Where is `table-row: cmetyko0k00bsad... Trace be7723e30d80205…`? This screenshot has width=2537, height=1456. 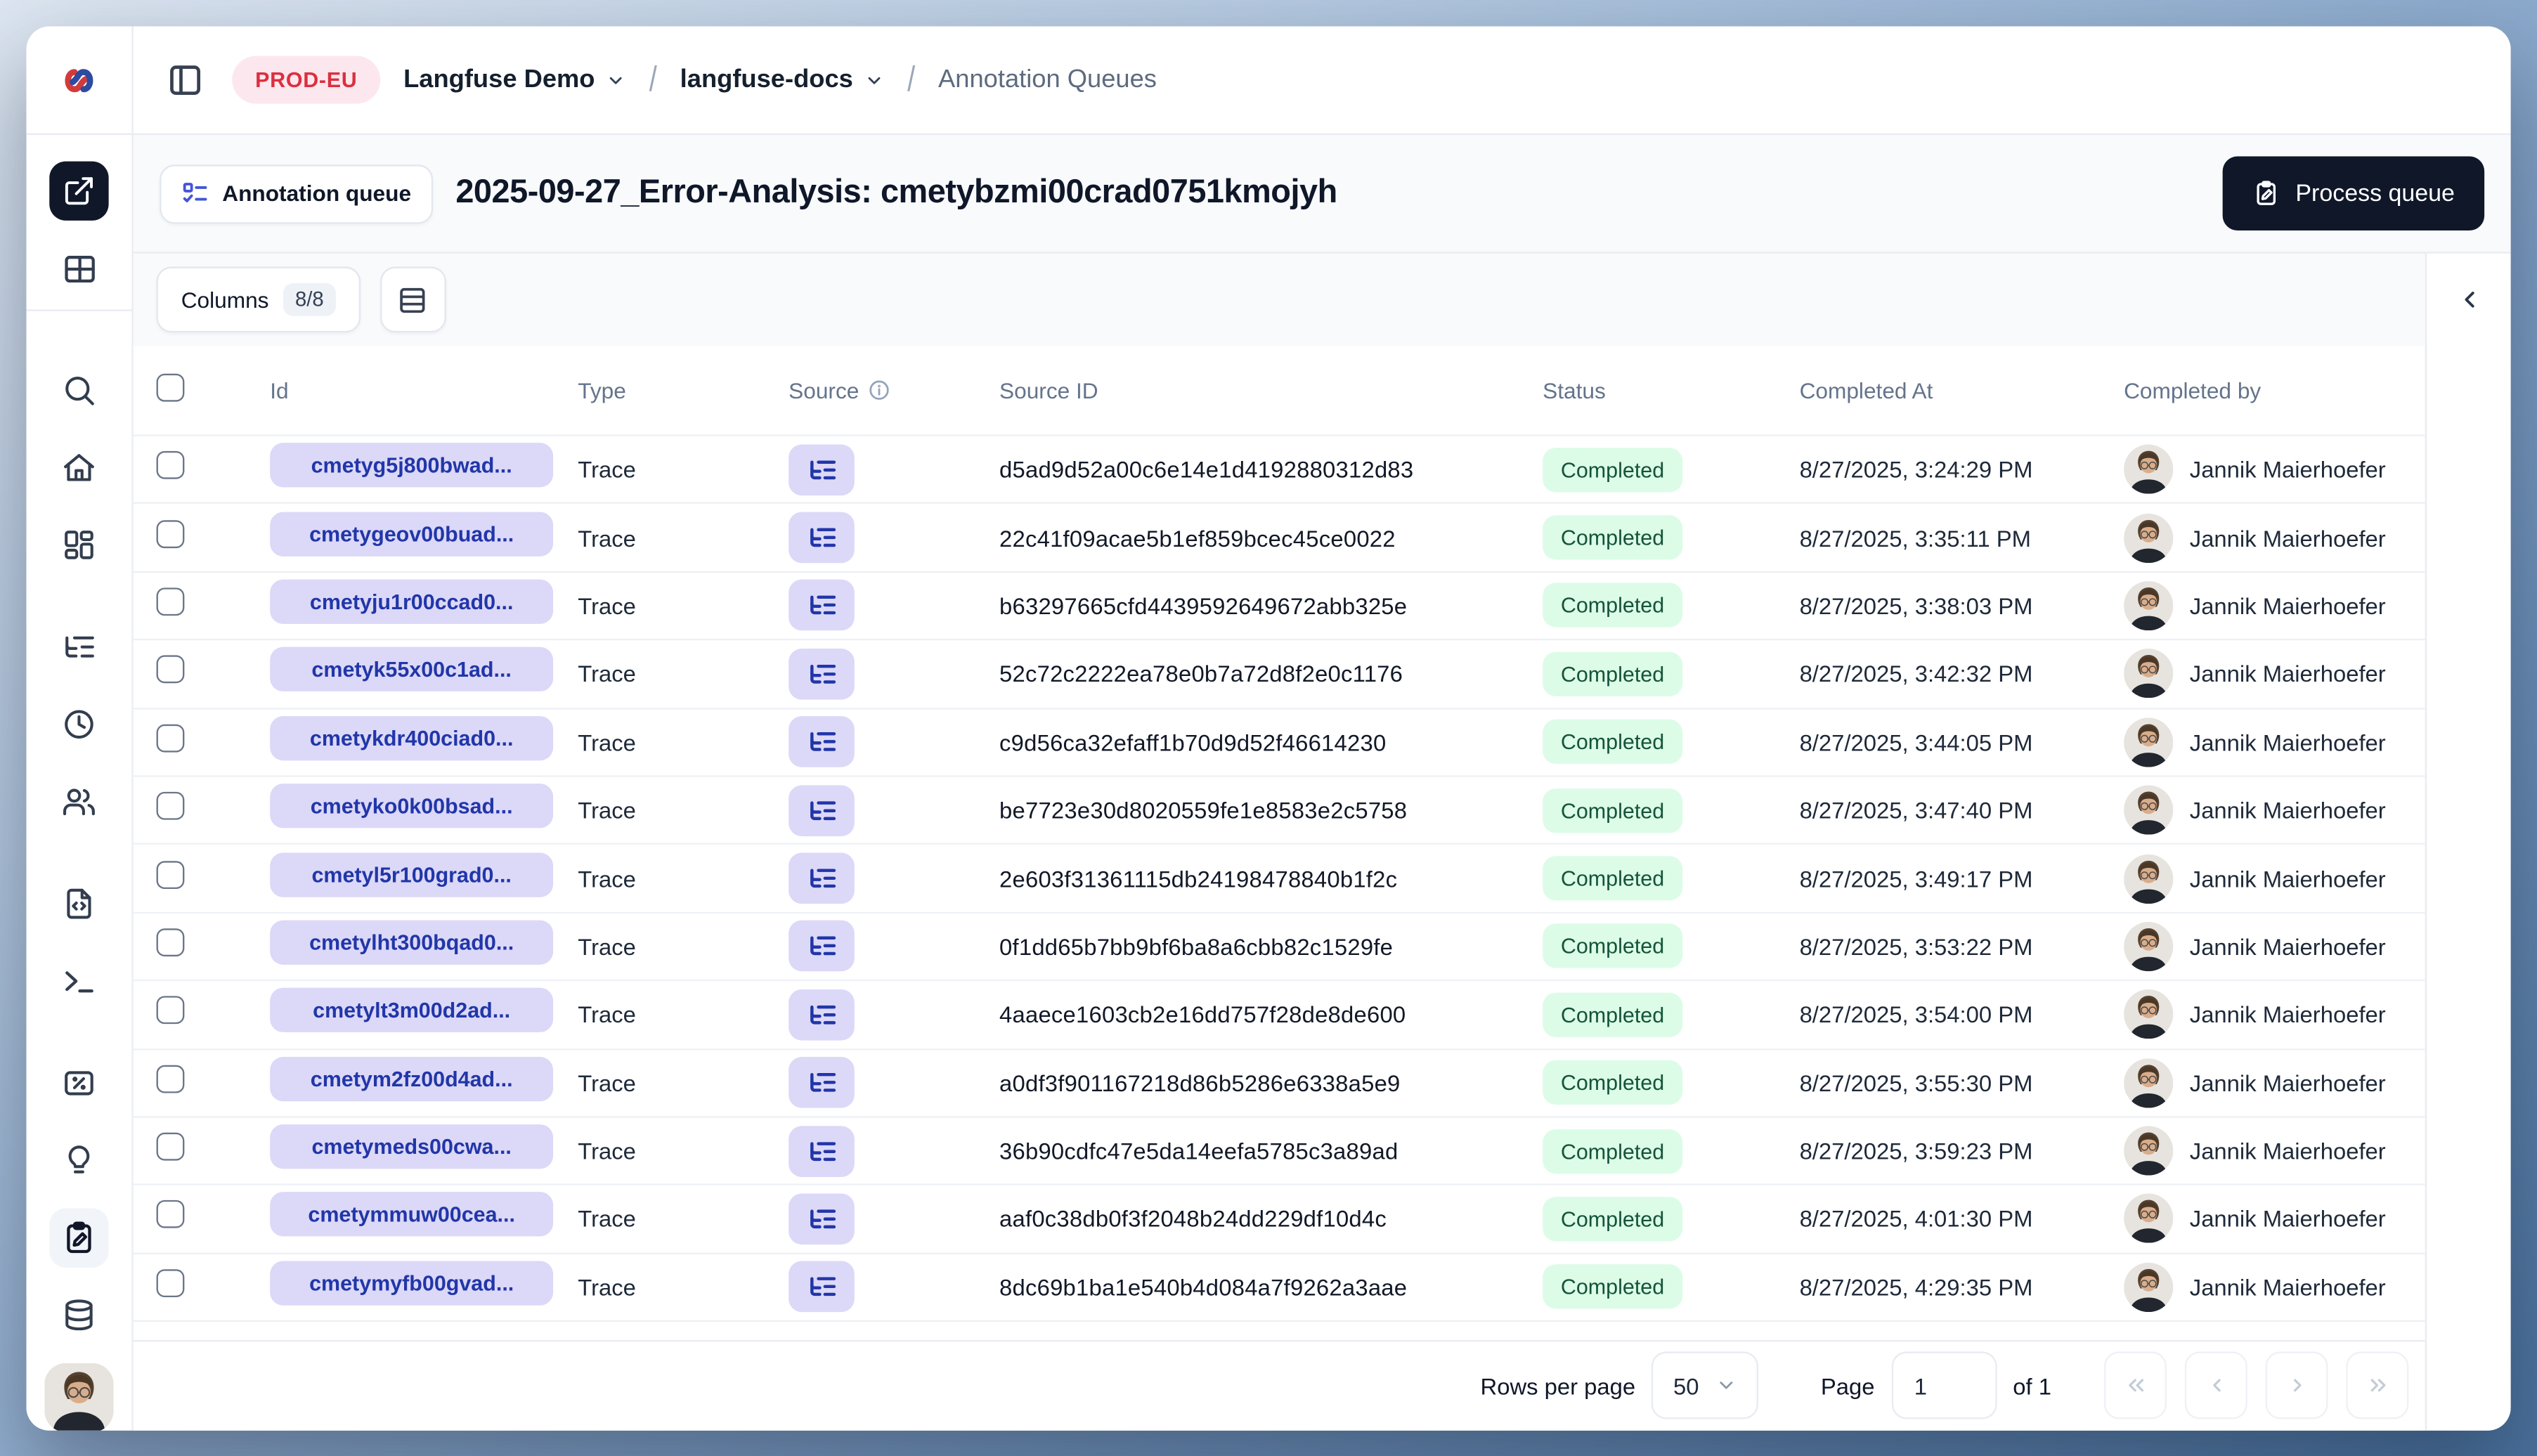 table-row: cmetyko0k00bsad... Trace be7723e30d80205… is located at coordinates (1279, 811).